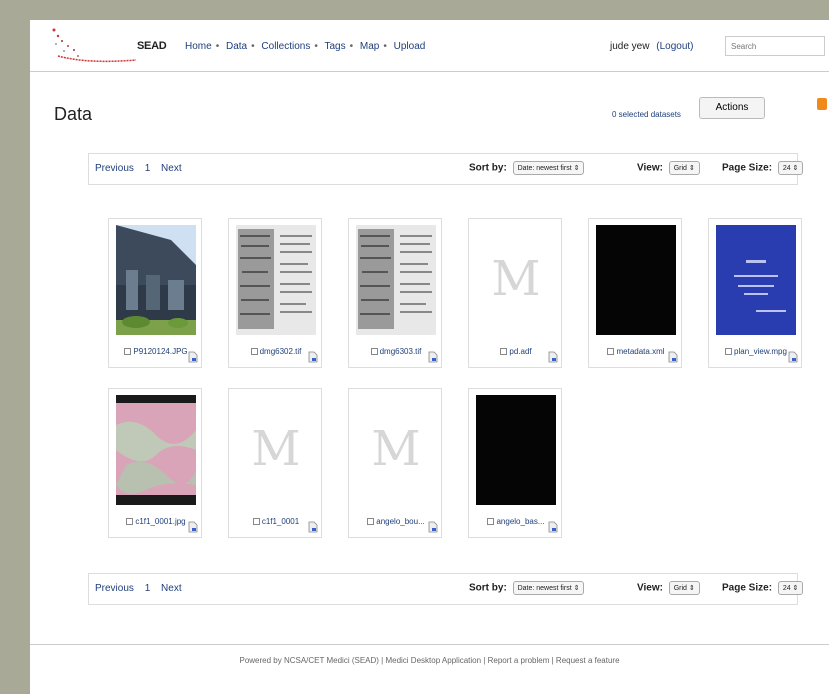  What do you see at coordinates (775, 46) in the screenshot?
I see `search-input` at bounding box center [775, 46].